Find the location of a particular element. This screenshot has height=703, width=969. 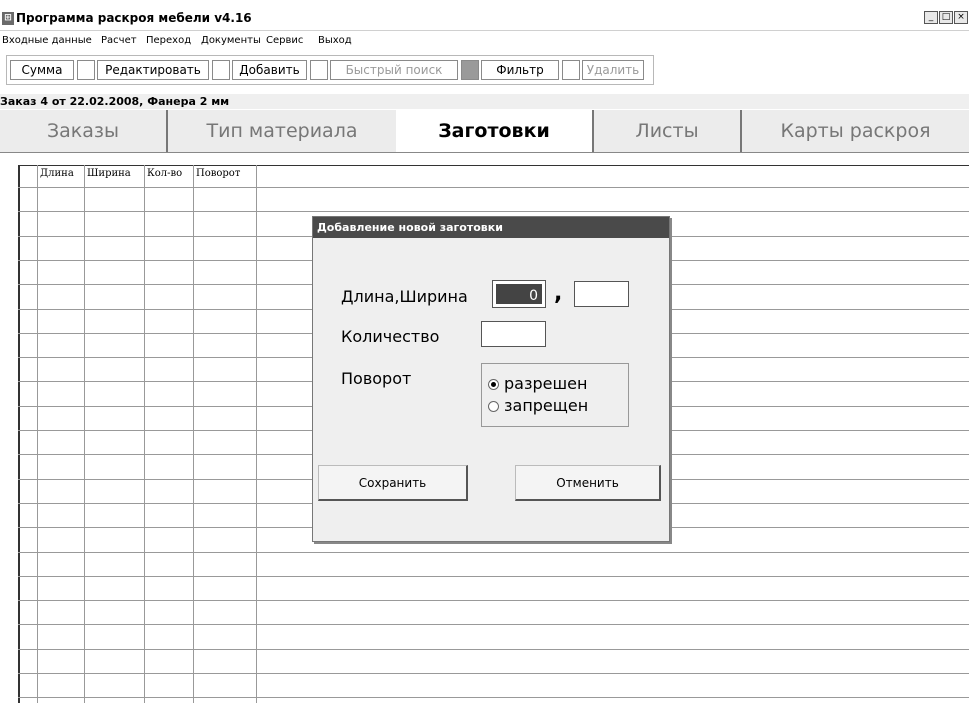

edit-button: Редактировать is located at coordinates (153, 70).